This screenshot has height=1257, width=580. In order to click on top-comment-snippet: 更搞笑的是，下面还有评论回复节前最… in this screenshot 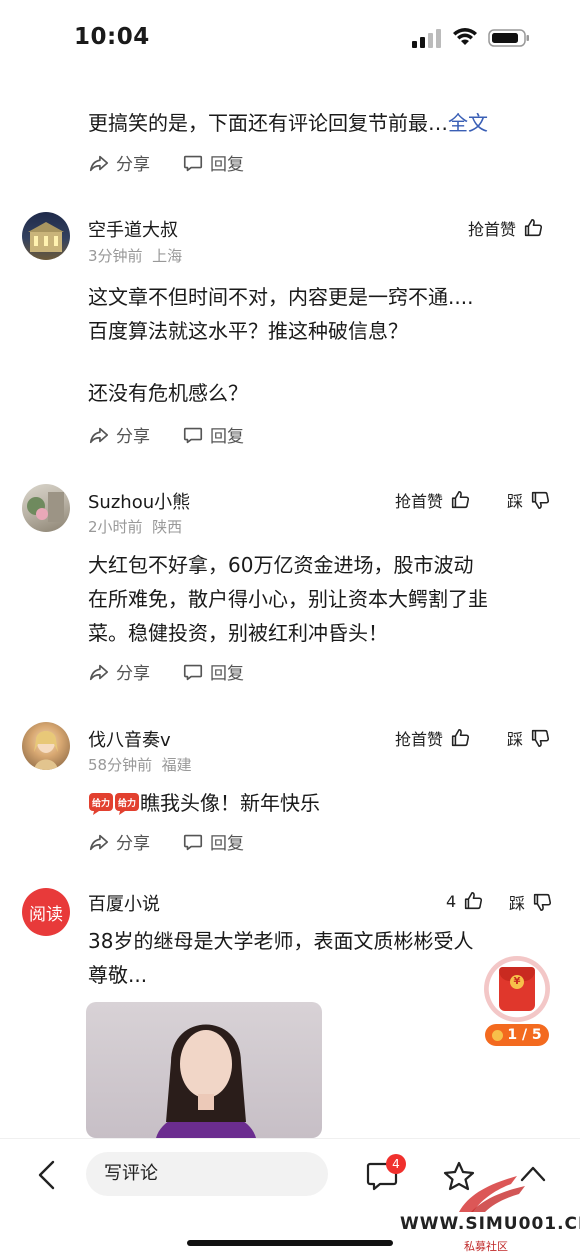, I will do `click(268, 123)`.